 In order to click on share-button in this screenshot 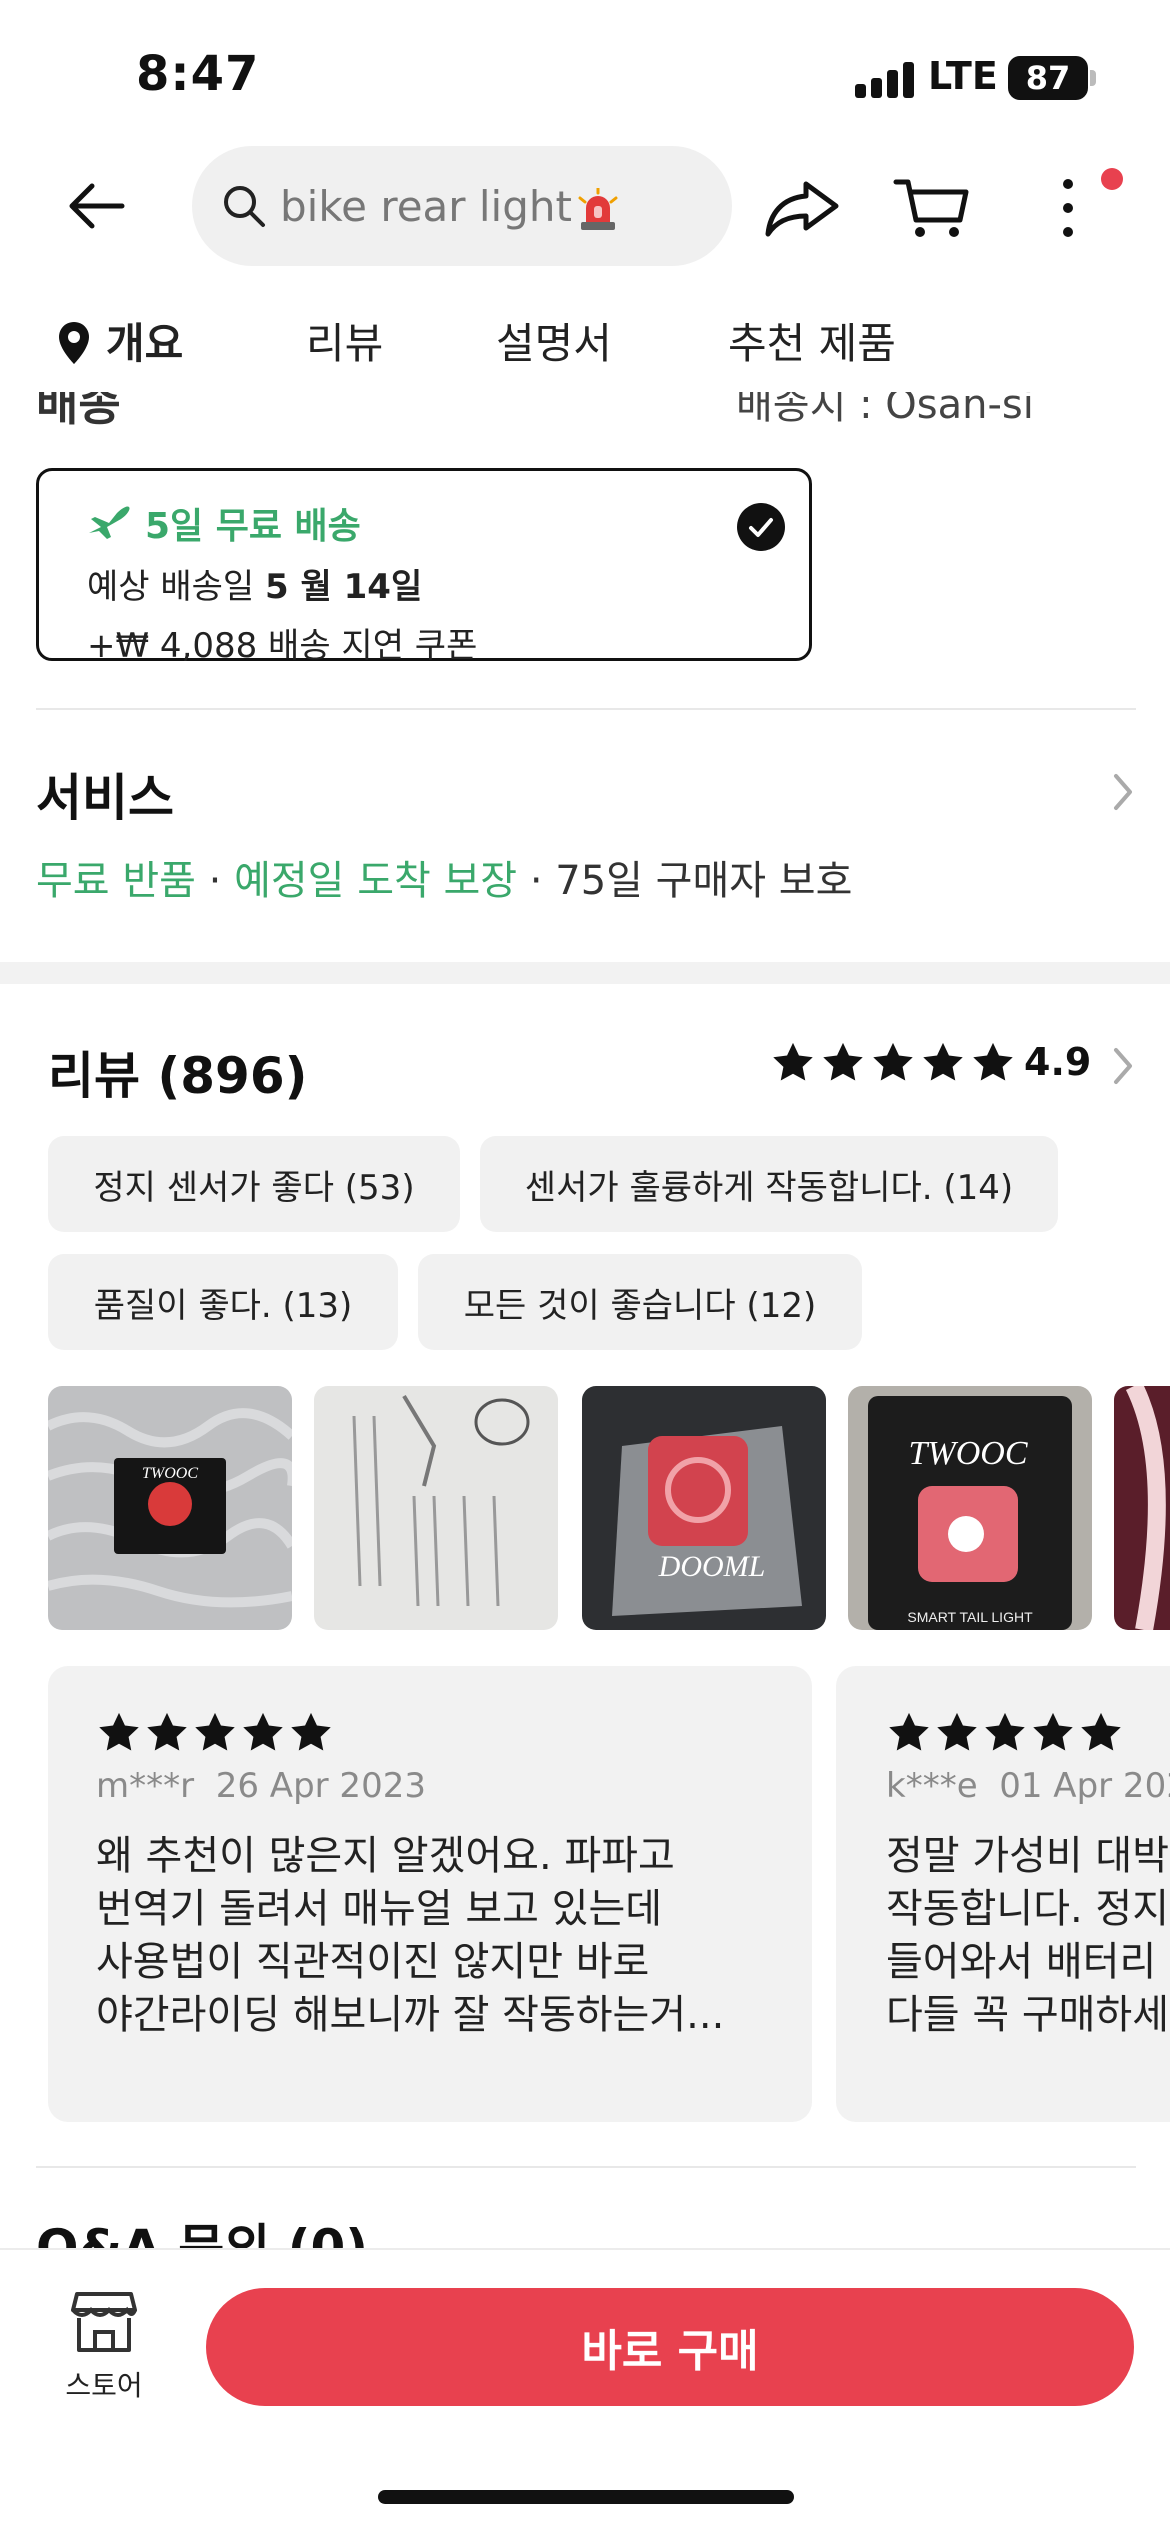, I will do `click(802, 208)`.